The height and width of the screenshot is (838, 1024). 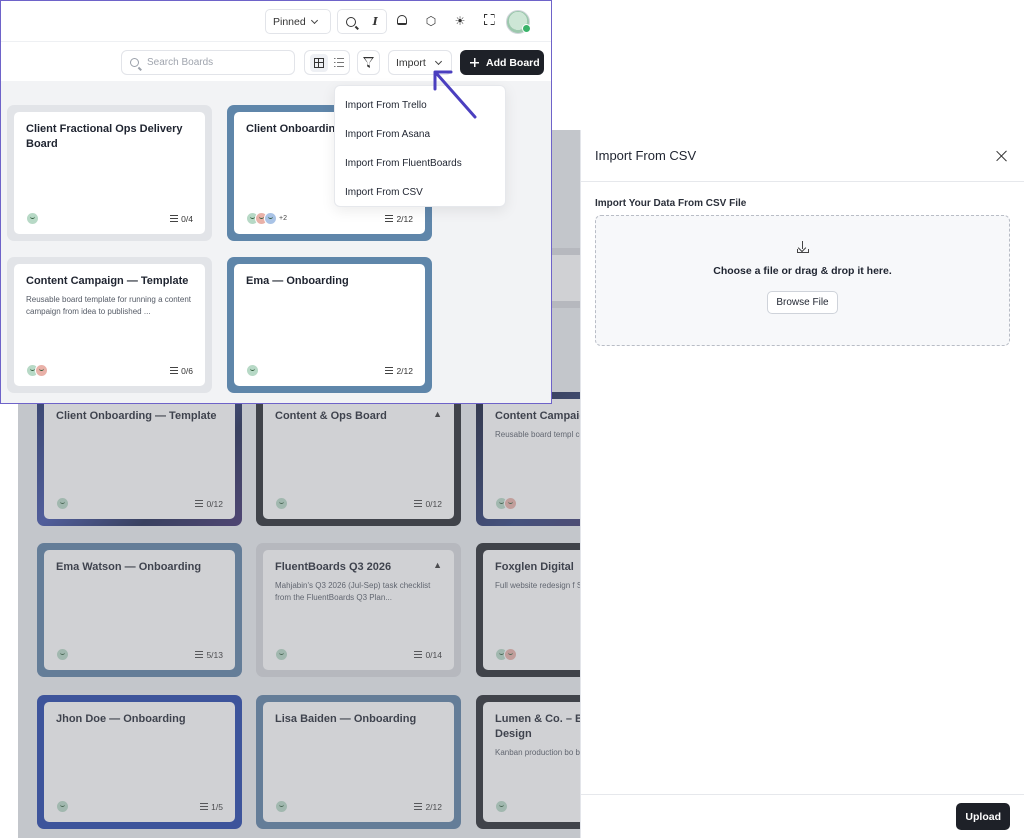 I want to click on close-icon, so click(x=1002, y=156).